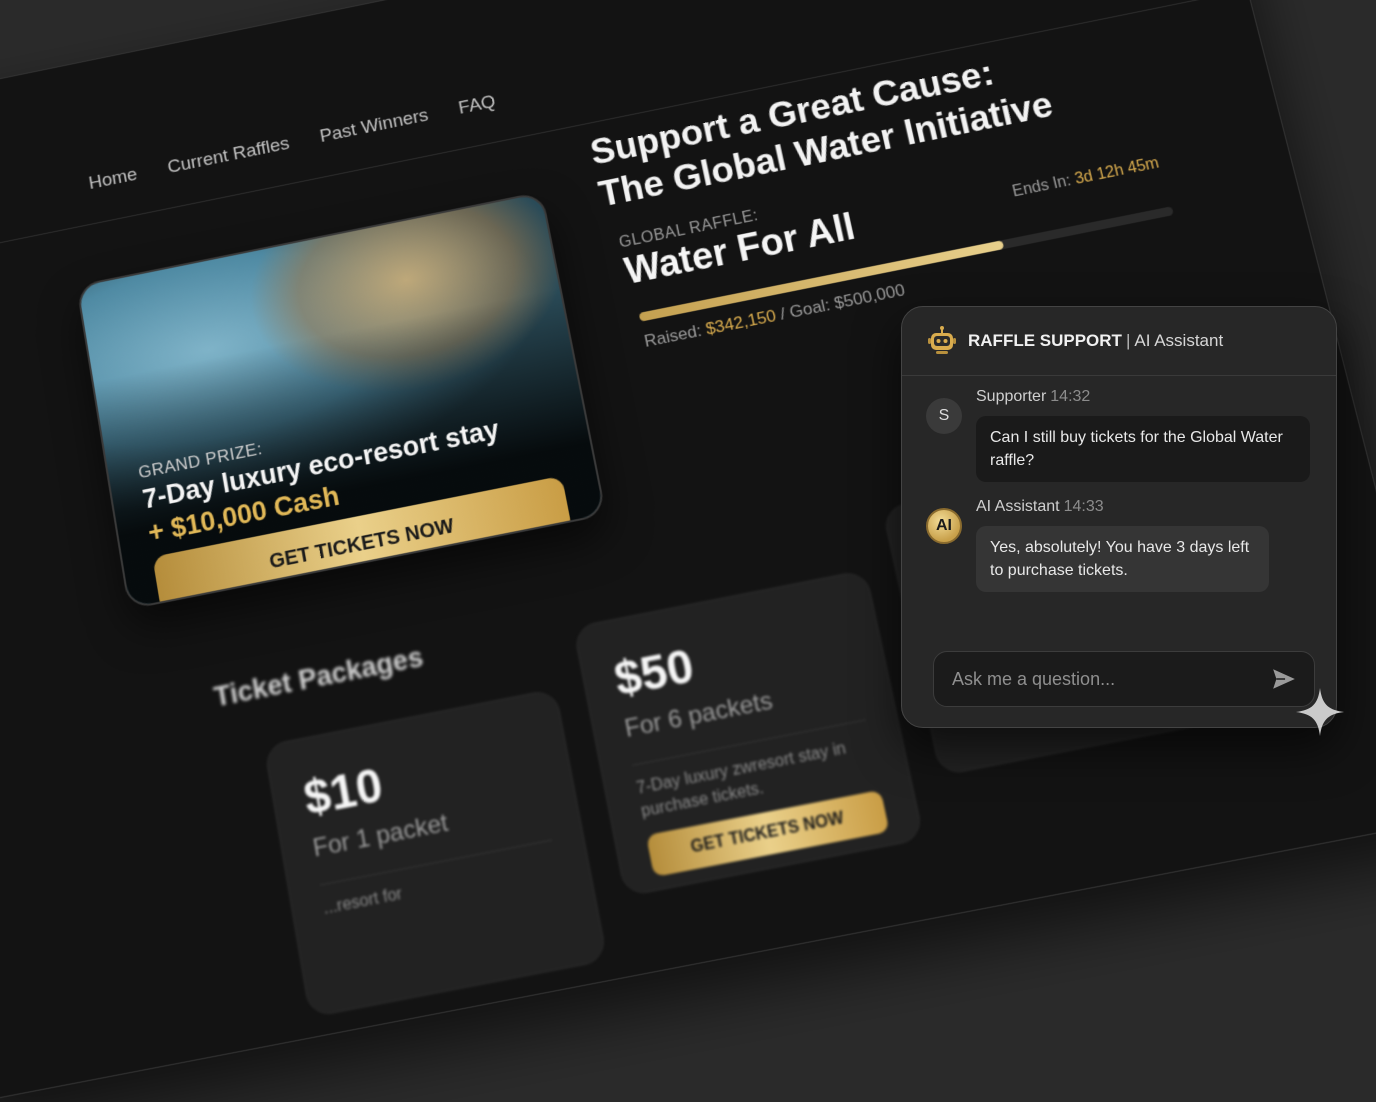  What do you see at coordinates (318, 677) in the screenshot?
I see `ticket-packages-heading: Ticket Packages` at bounding box center [318, 677].